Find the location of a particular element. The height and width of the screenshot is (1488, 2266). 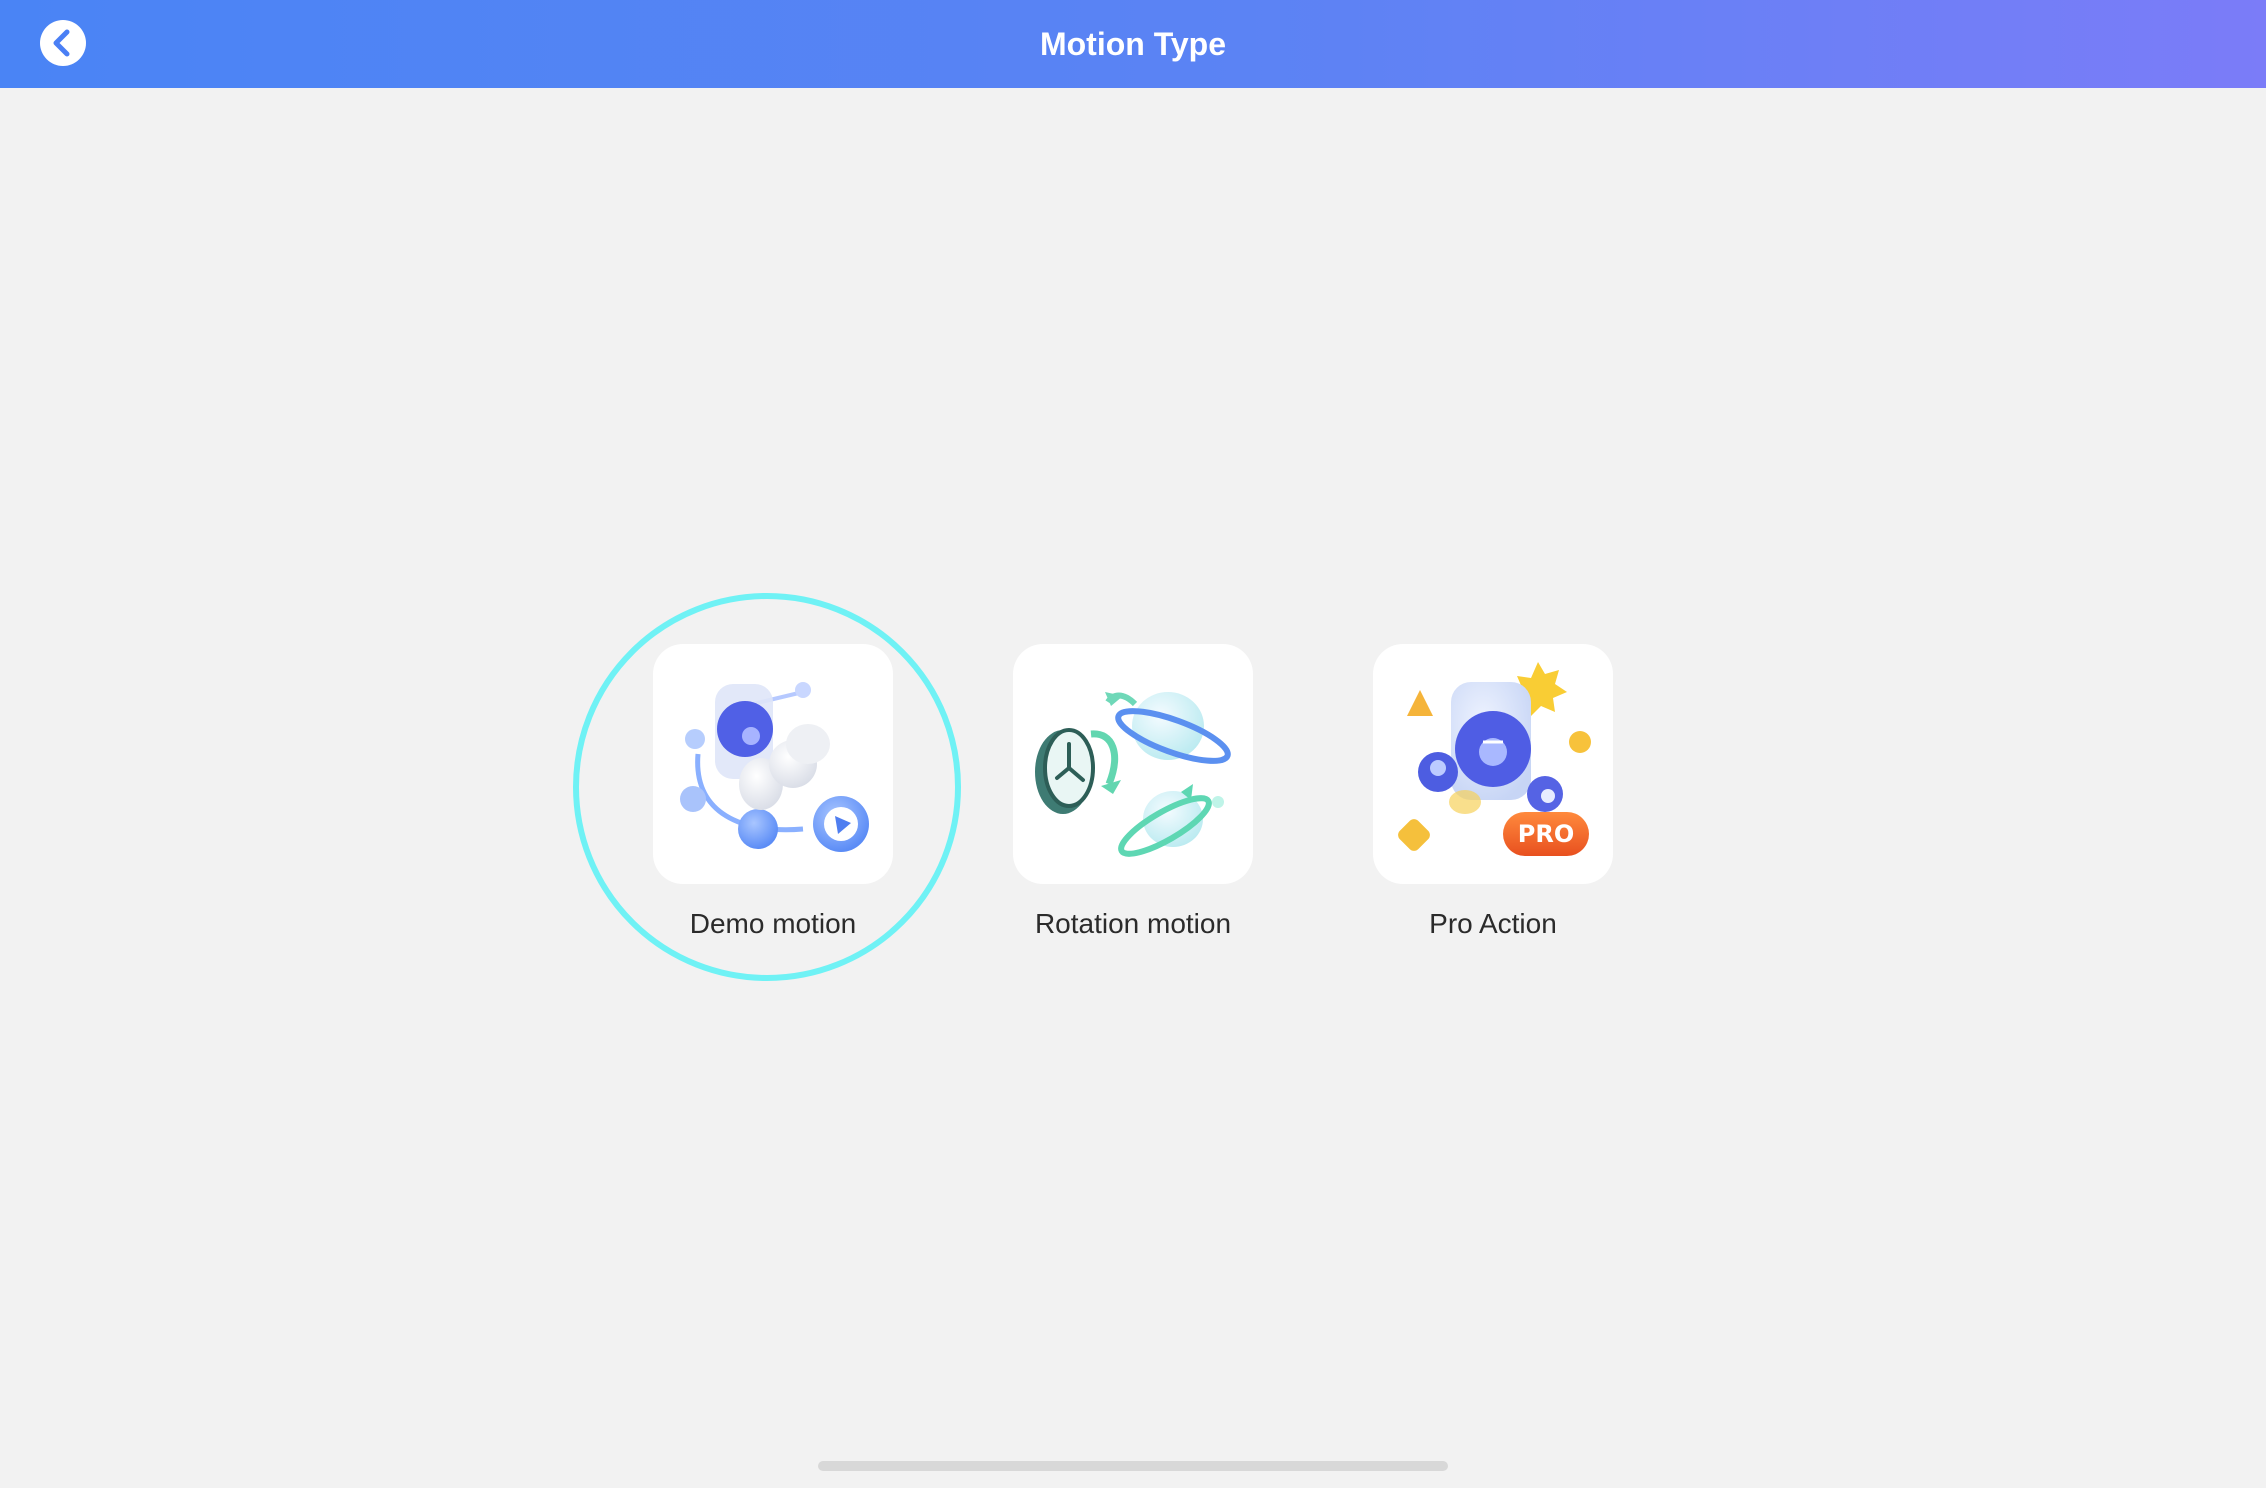

pro-action-icon: PRO is located at coordinates (1494, 759).